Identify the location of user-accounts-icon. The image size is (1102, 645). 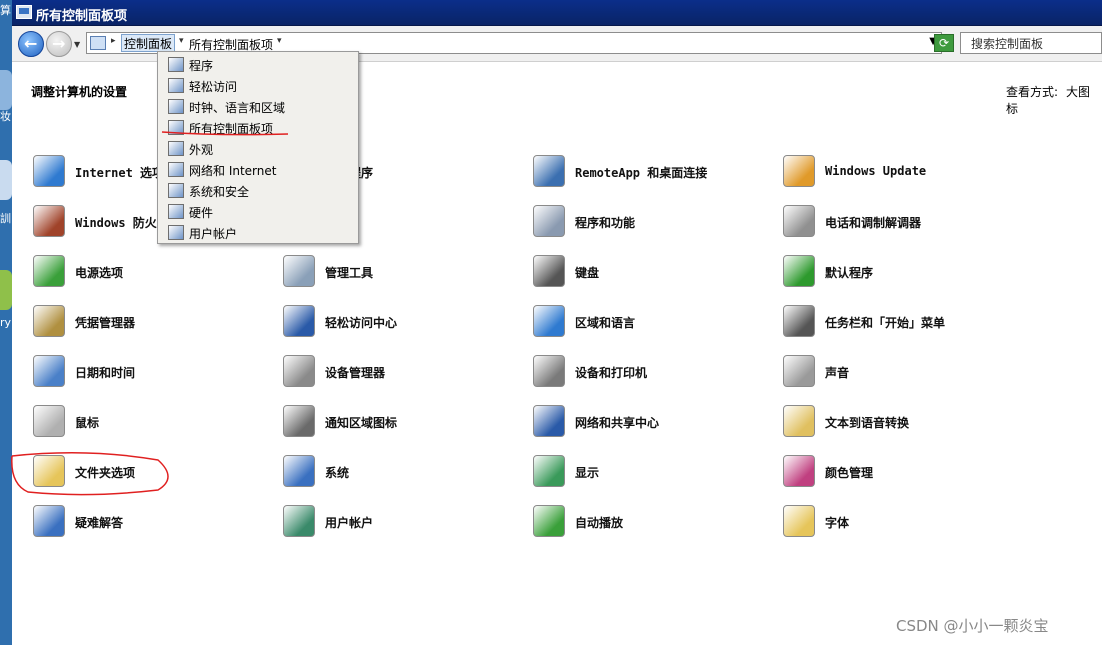
(176, 232).